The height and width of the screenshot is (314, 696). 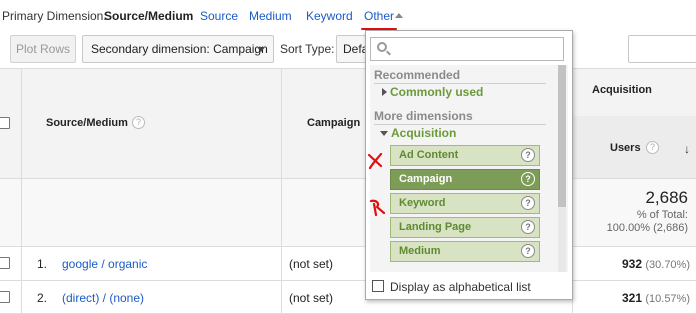 What do you see at coordinates (625, 148) in the screenshot?
I see `users-heading: Users` at bounding box center [625, 148].